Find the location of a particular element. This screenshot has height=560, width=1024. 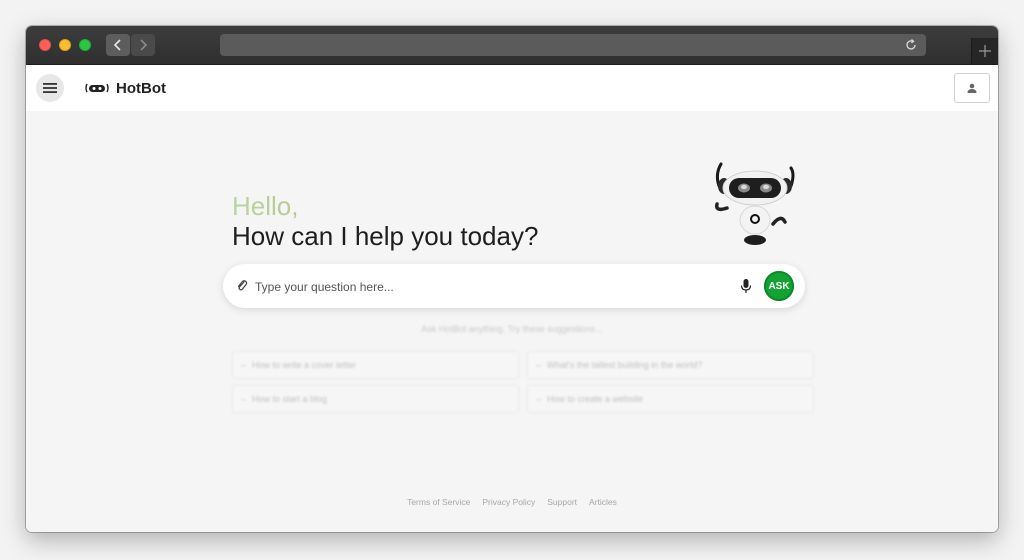

plus-icon is located at coordinates (985, 51).